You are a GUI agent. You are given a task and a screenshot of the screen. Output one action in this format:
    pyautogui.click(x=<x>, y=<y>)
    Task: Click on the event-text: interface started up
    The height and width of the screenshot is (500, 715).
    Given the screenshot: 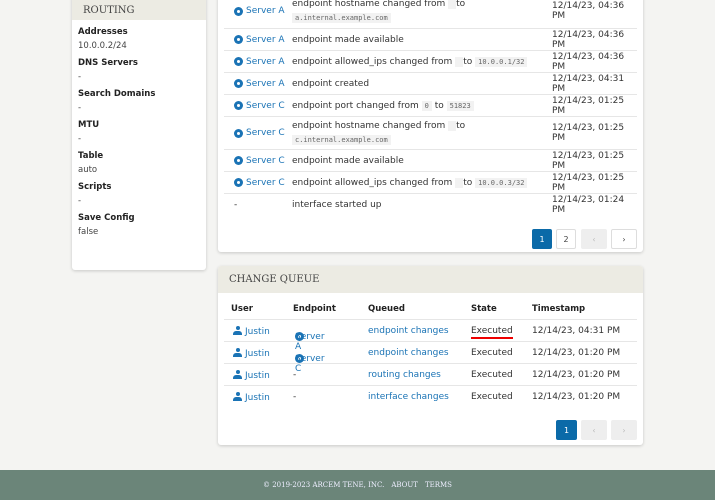 What is the action you would take?
    pyautogui.click(x=337, y=205)
    